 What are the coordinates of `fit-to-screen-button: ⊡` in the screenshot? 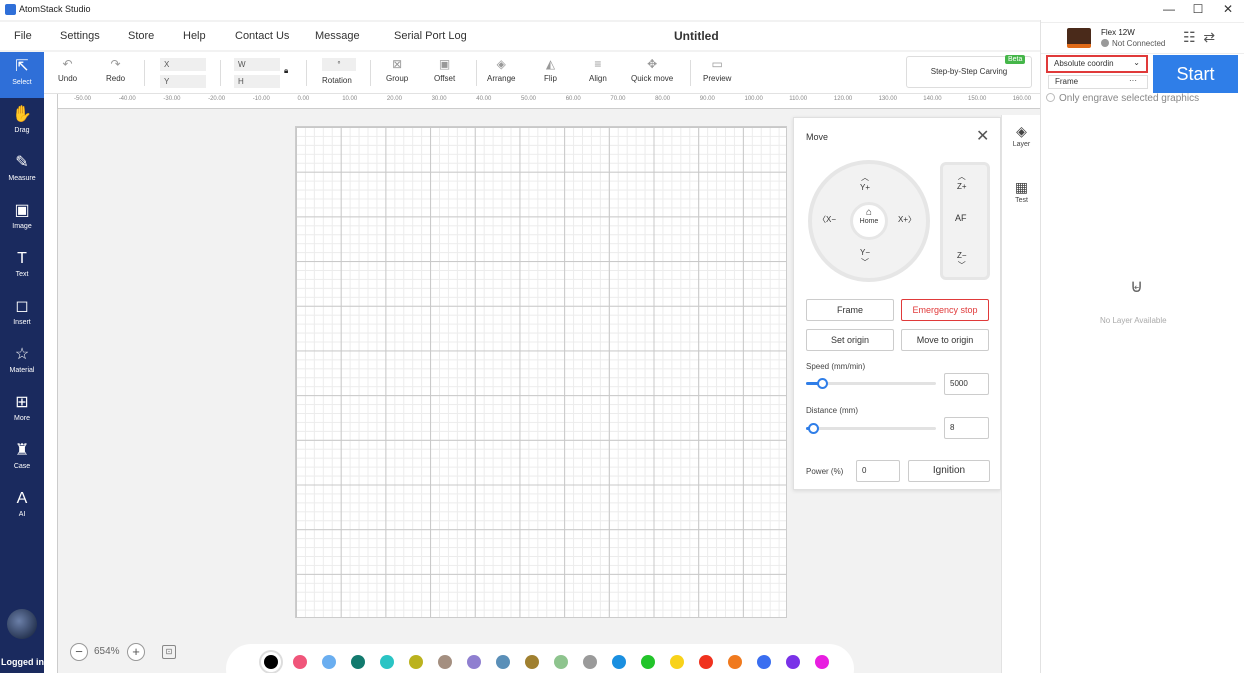 It's located at (169, 652).